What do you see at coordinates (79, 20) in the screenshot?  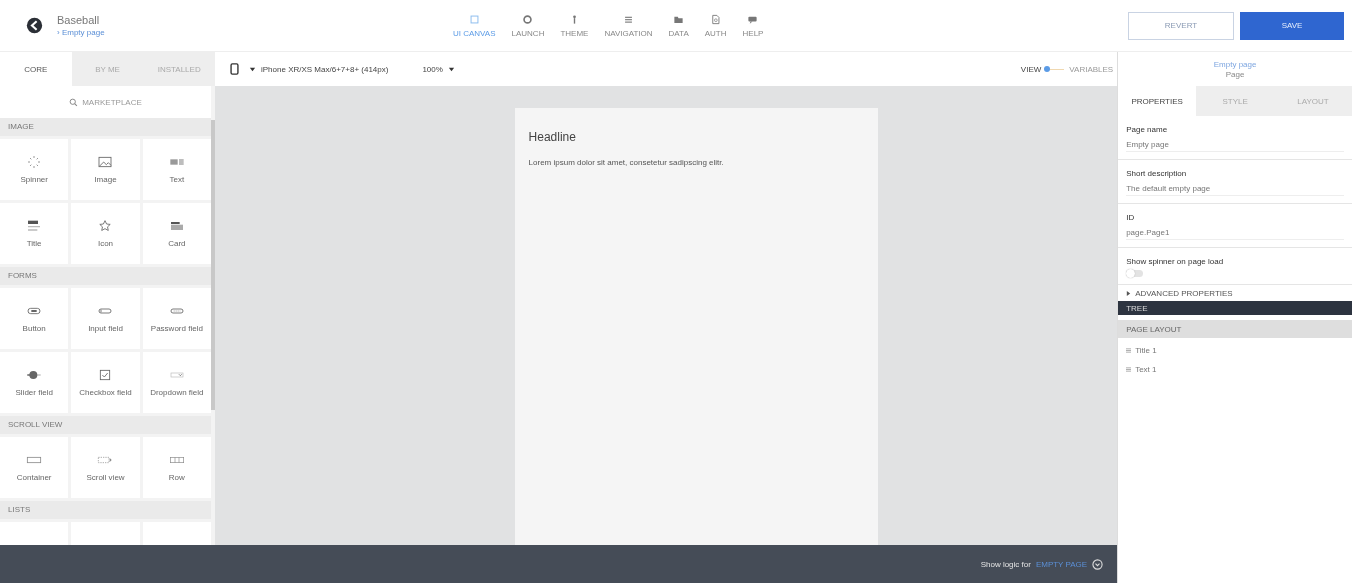 I see `project-title: Baseball` at bounding box center [79, 20].